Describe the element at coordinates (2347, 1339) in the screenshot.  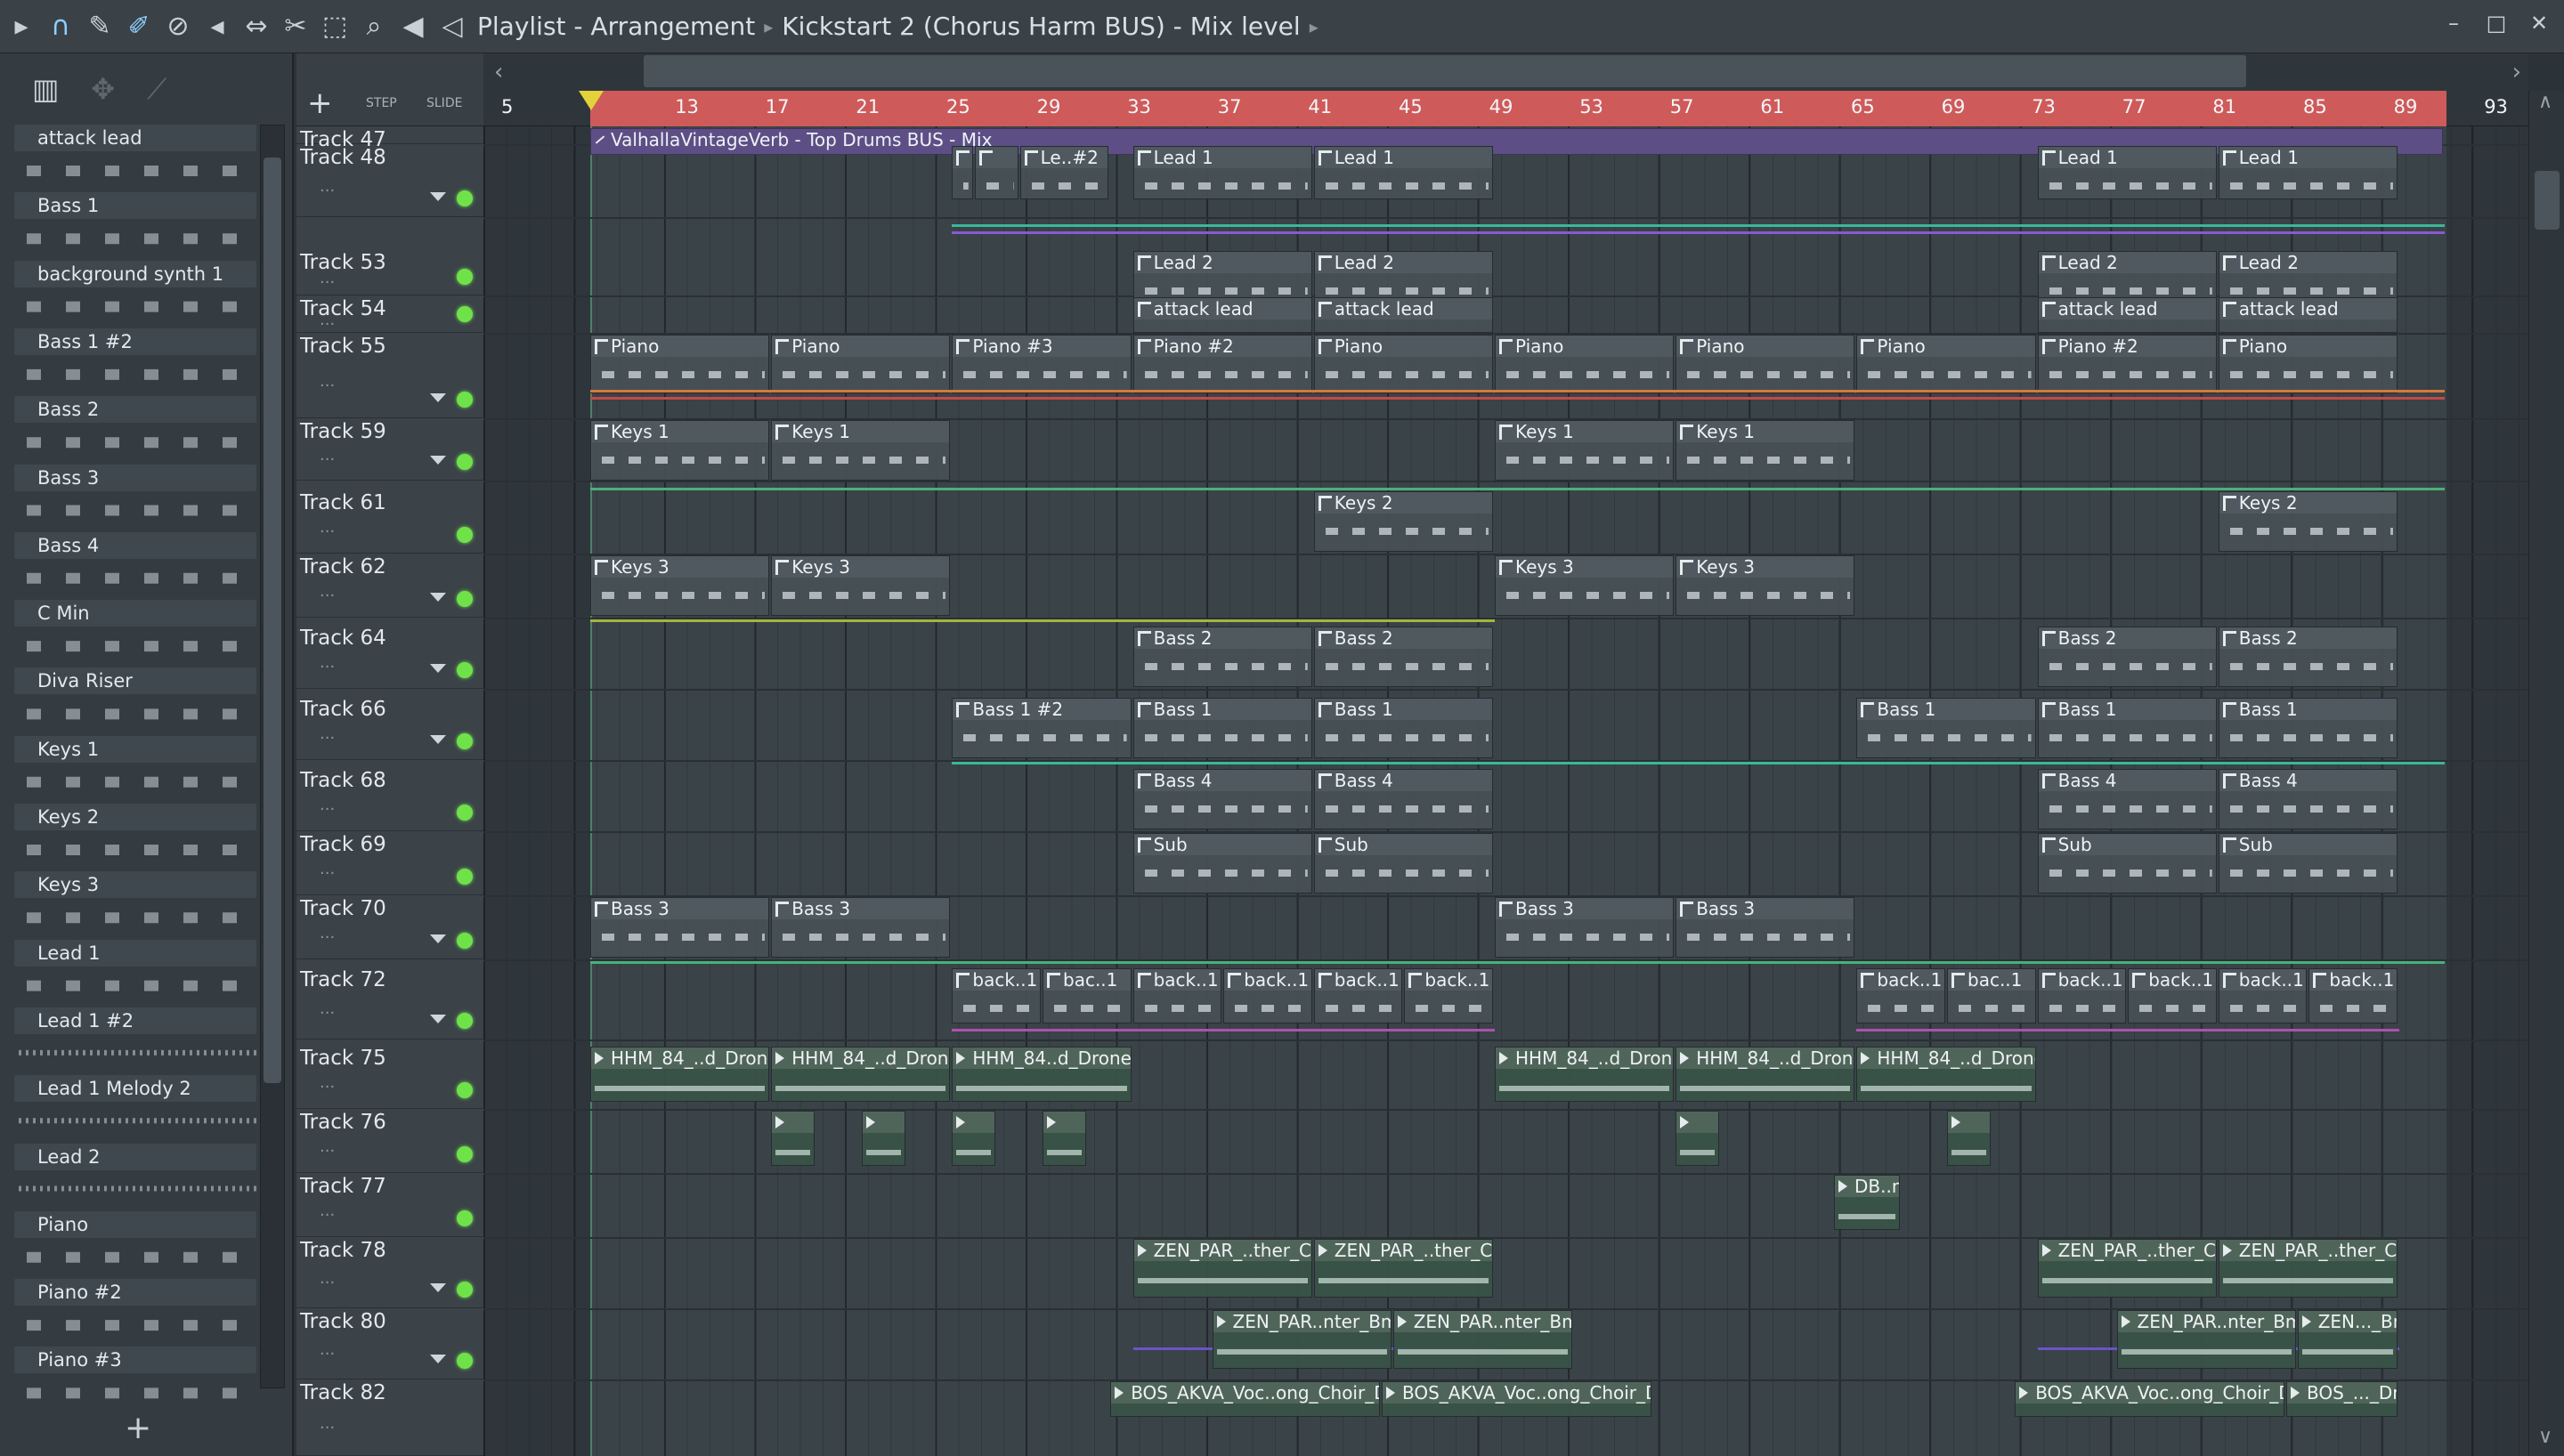
I see `playlist-clip: ZEN..._Bm` at that location.